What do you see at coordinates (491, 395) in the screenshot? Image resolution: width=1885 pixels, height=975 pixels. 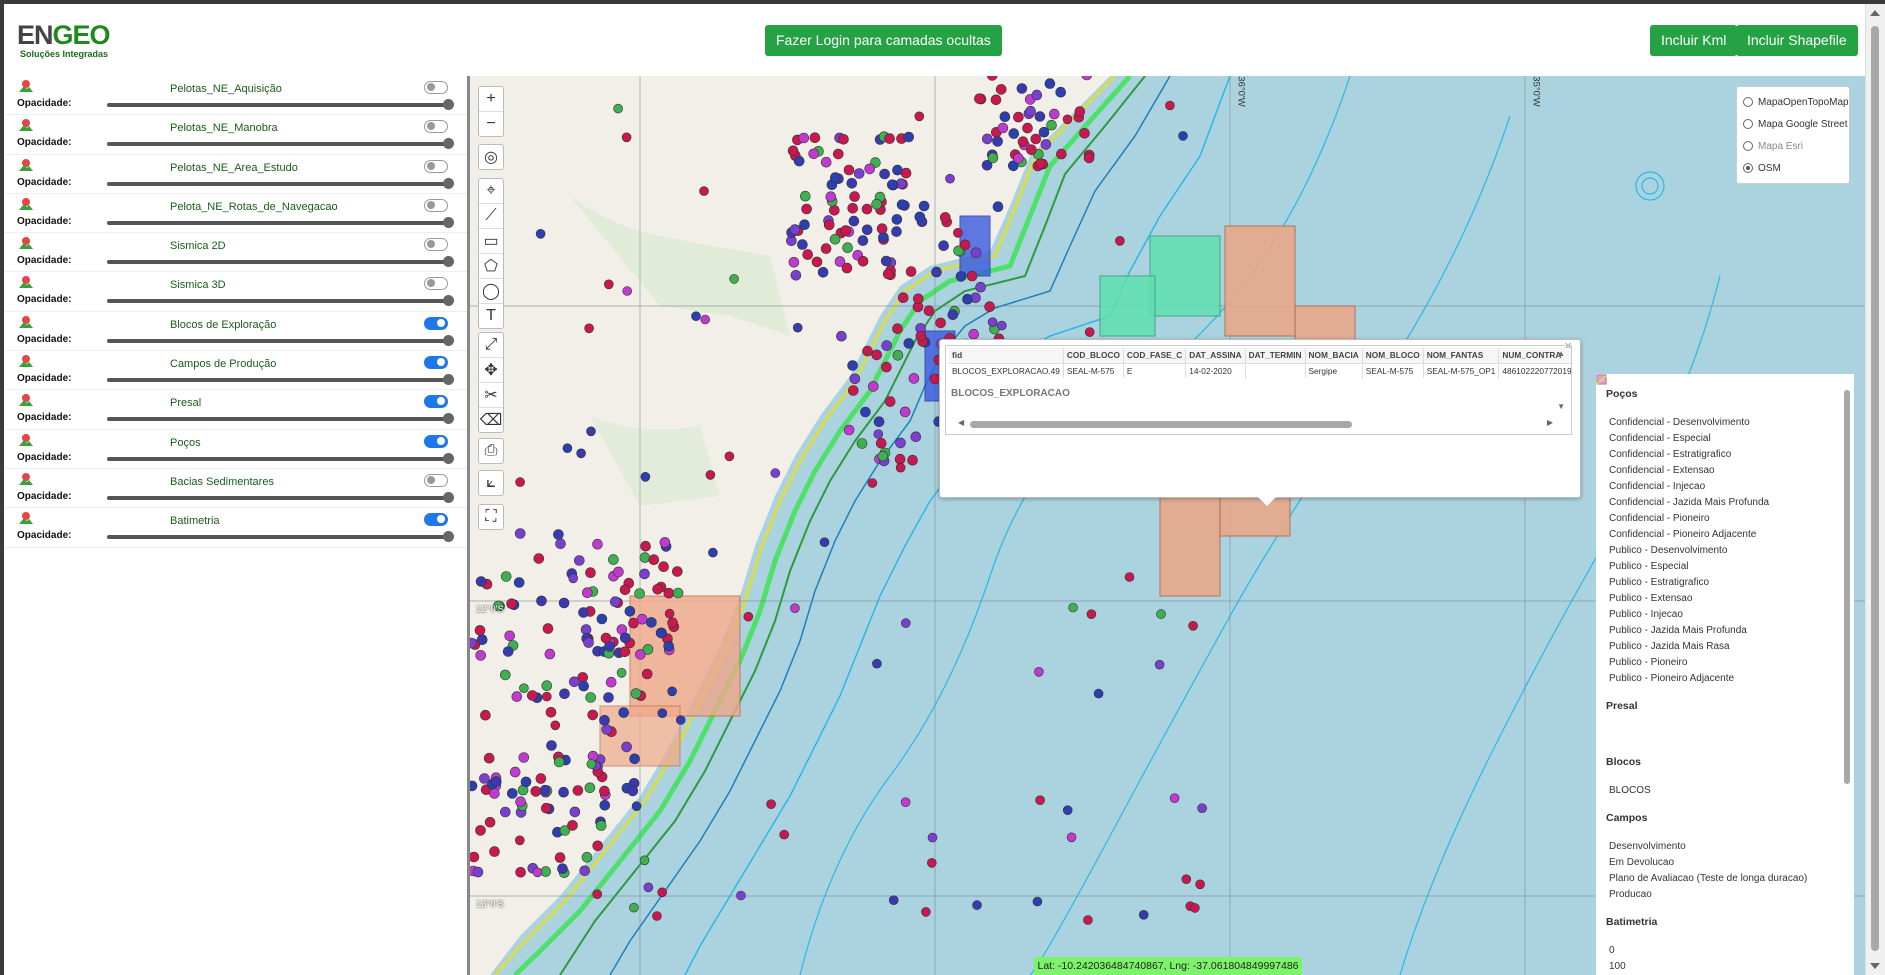 I see `cut-icon: ✂` at bounding box center [491, 395].